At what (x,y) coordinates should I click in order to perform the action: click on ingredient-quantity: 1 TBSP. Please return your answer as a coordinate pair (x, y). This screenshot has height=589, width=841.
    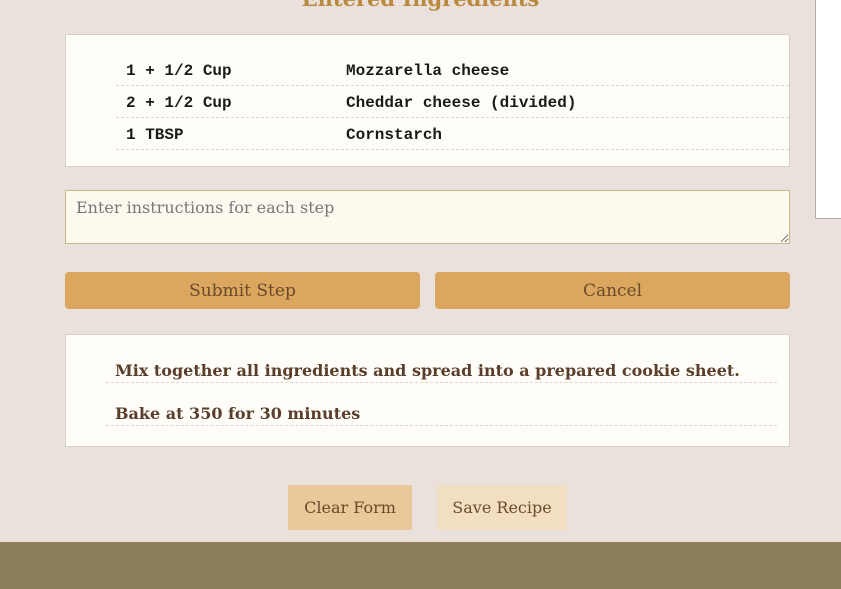
    Looking at the image, I should click on (155, 135).